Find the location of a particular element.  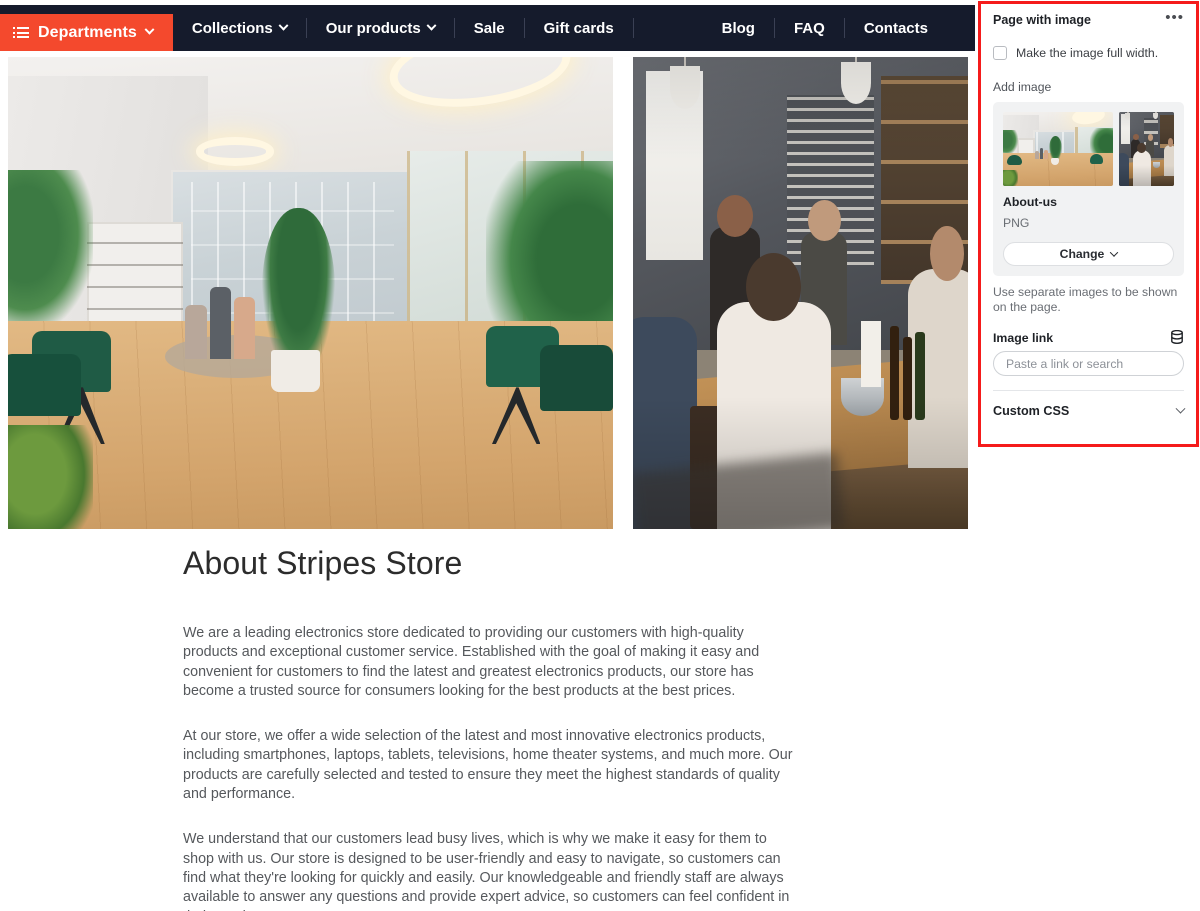

nav-right-group: Blog FAQ Contacts is located at coordinates (839, 28).